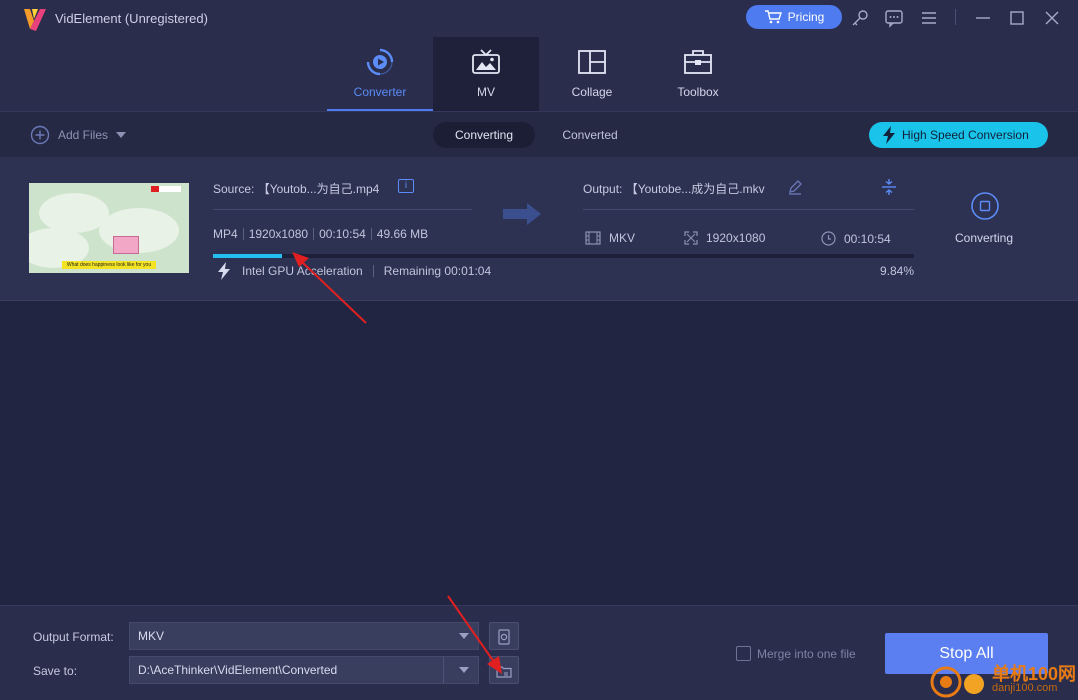 This screenshot has width=1078, height=700. What do you see at coordinates (484, 135) in the screenshot?
I see `tab-converting: Converting` at bounding box center [484, 135].